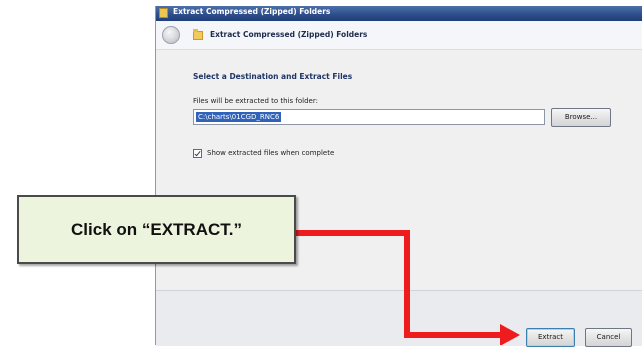 The image size is (642, 347). Describe the element at coordinates (171, 35) in the screenshot. I see `back-arrow-icon` at that location.